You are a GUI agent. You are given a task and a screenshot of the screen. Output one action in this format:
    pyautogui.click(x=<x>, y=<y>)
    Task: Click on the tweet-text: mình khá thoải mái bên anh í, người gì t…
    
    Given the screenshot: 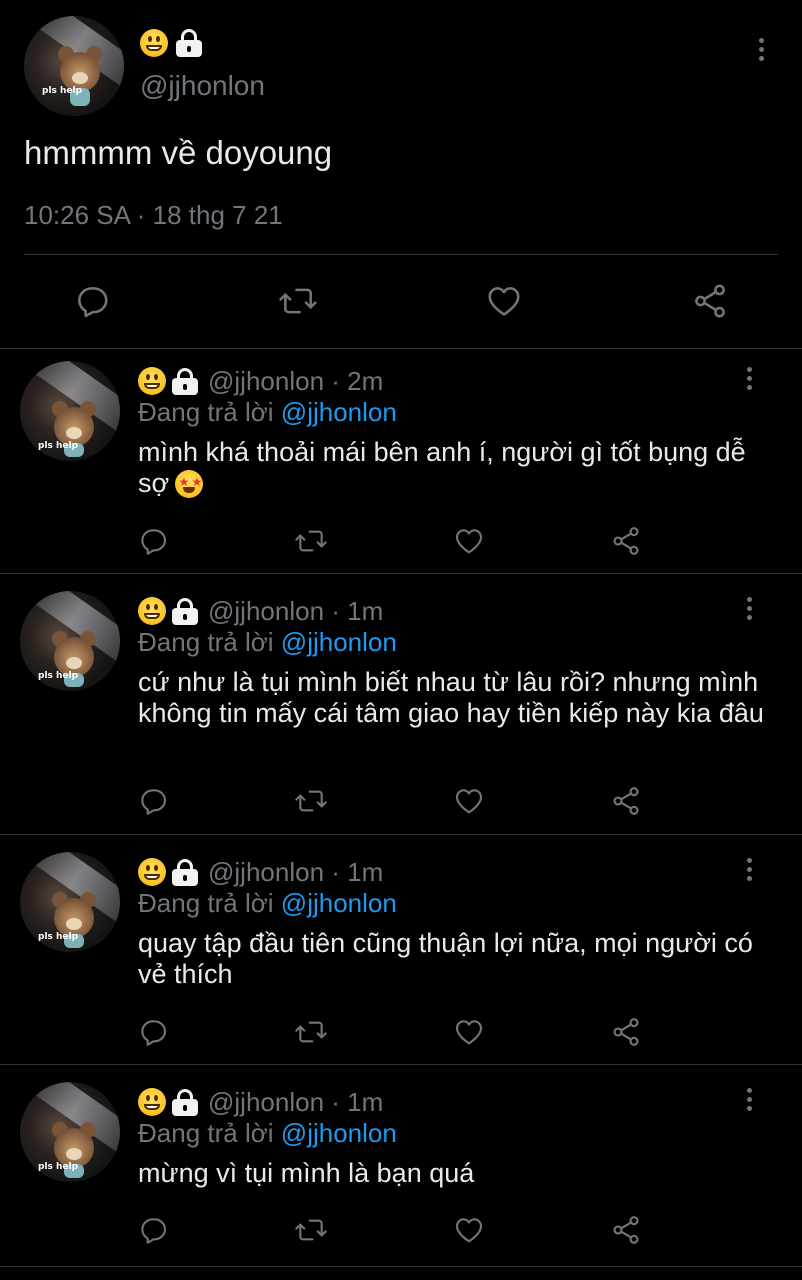 What is the action you would take?
    pyautogui.click(x=453, y=468)
    